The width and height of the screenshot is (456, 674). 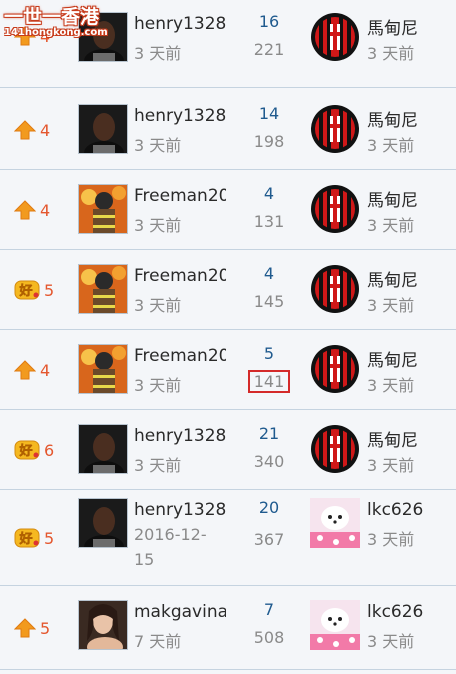 What do you see at coordinates (180, 612) in the screenshot?
I see `author-name: makgavina` at bounding box center [180, 612].